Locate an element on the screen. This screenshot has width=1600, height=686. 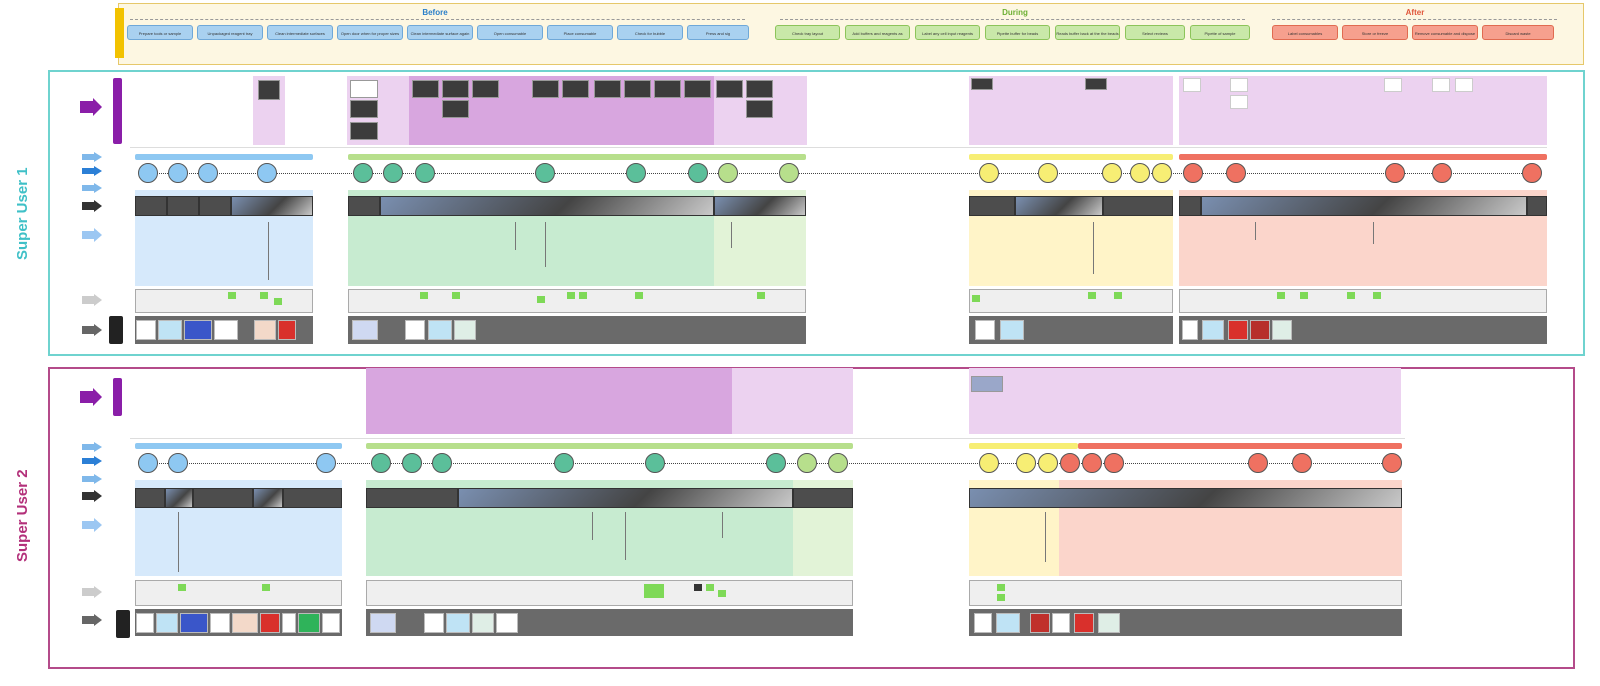
step-card: Prepare tools or sample is located at coordinates (160, 32).